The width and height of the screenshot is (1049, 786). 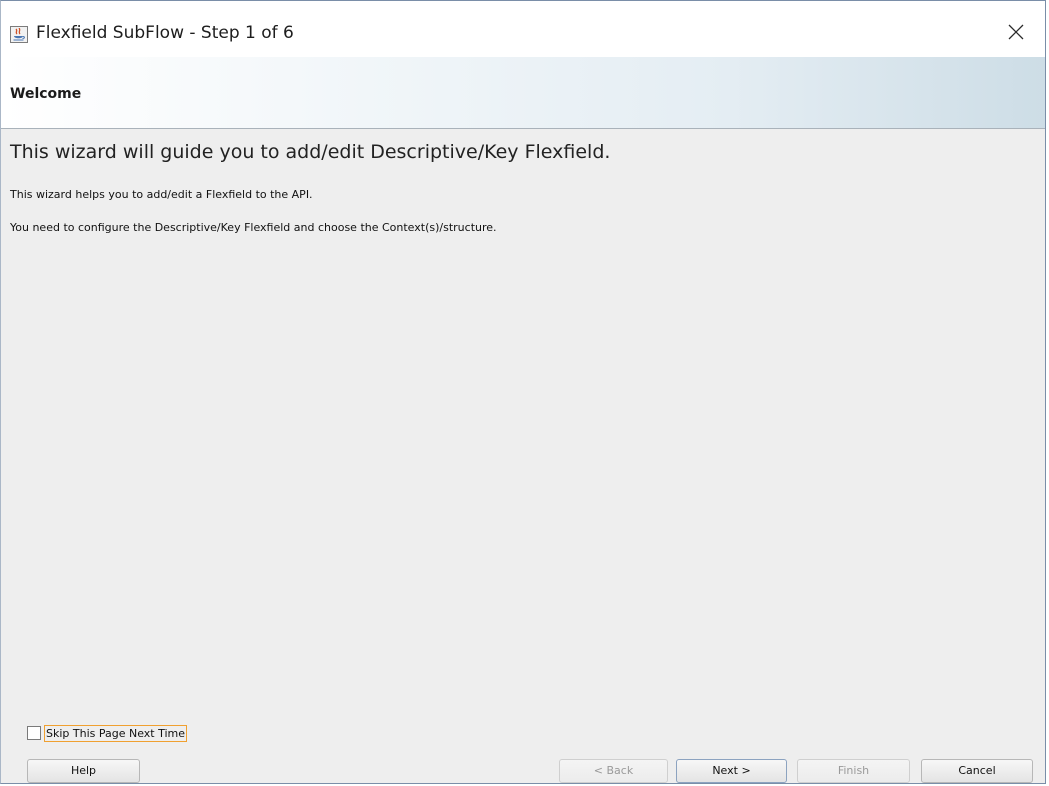 What do you see at coordinates (853, 771) in the screenshot?
I see `finish-button: Finish` at bounding box center [853, 771].